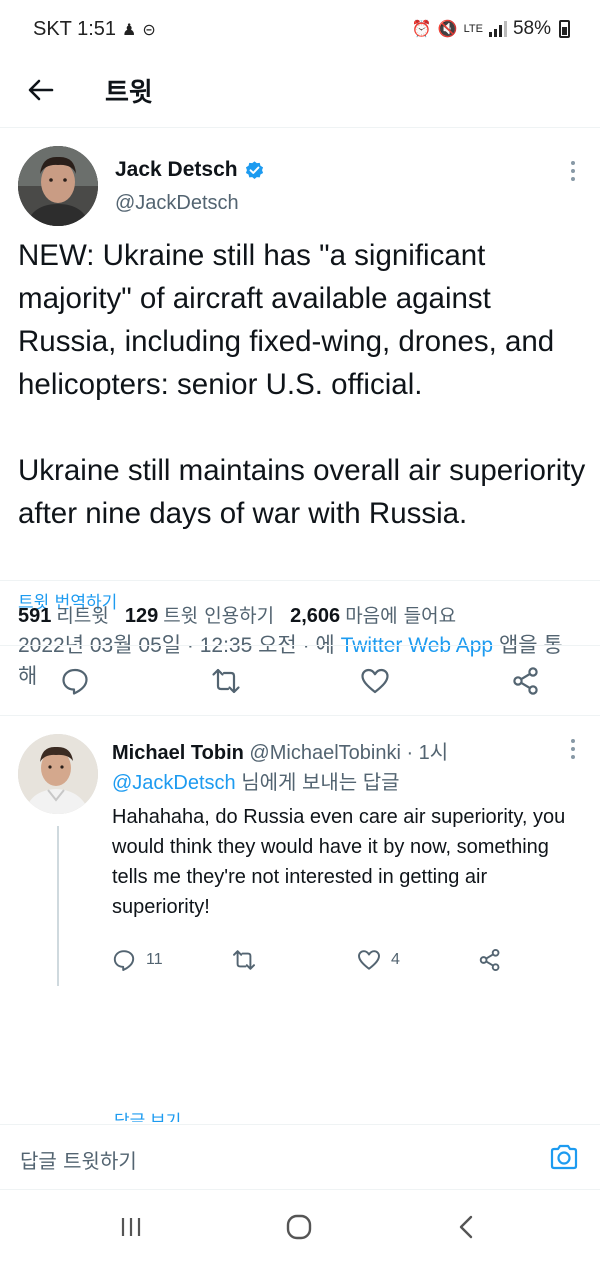 The width and height of the screenshot is (600, 1267). I want to click on status-right: ⏰ 🔇 LTE 58%, so click(491, 29).